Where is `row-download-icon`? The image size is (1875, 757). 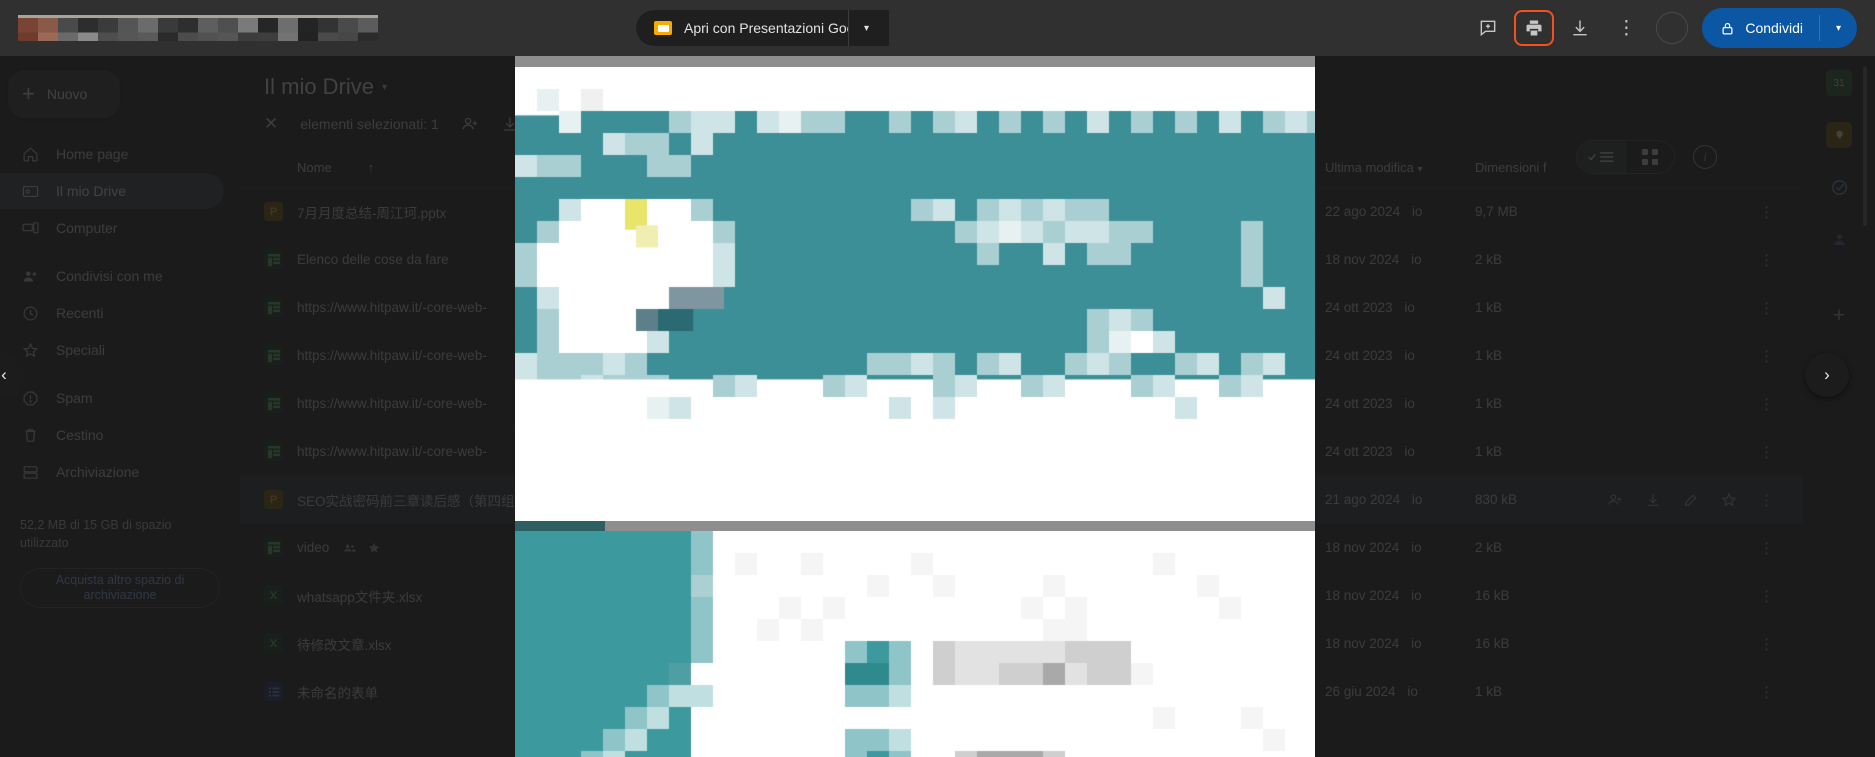
row-download-icon is located at coordinates (1653, 500).